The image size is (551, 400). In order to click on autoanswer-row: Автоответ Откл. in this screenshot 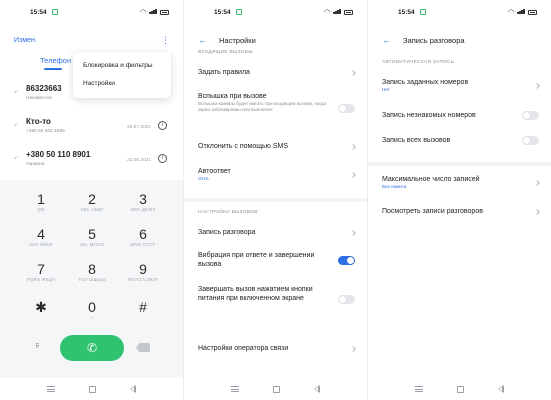, I will do `click(277, 174)`.